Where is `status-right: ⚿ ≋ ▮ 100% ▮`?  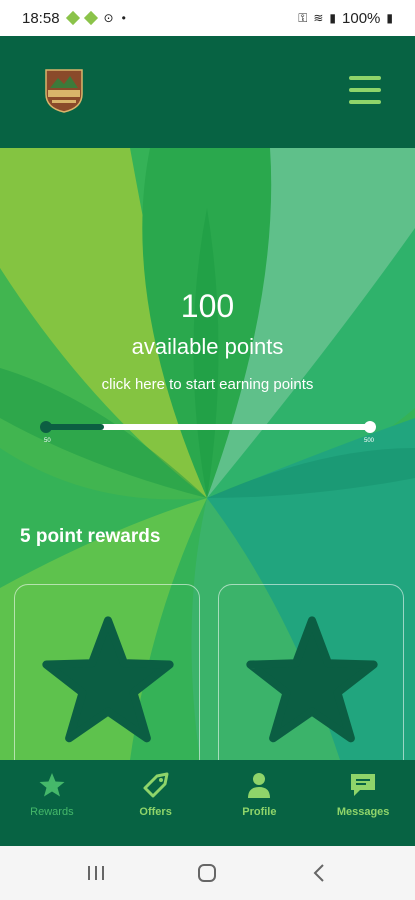
status-right: ⚿ ≋ ▮ 100% ▮ is located at coordinates (345, 18).